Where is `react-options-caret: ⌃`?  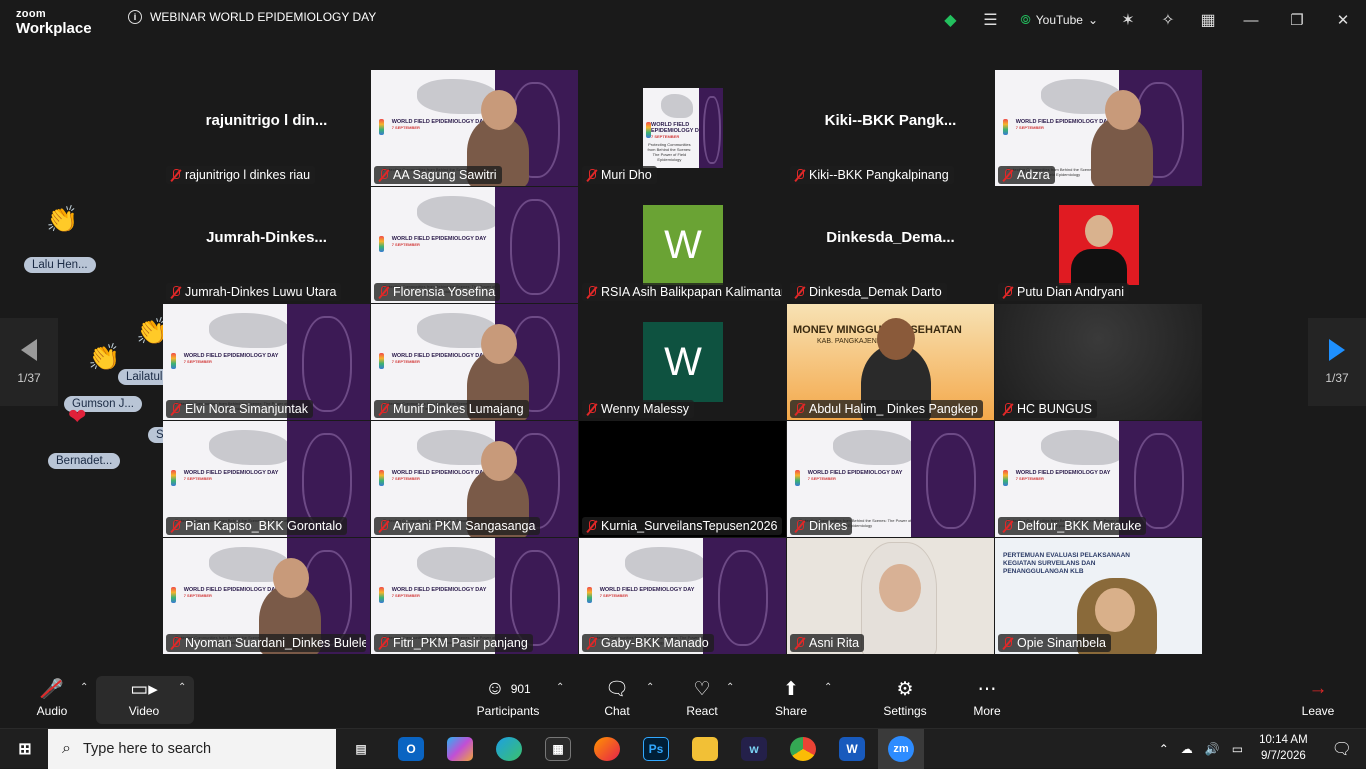 react-options-caret: ⌃ is located at coordinates (730, 687).